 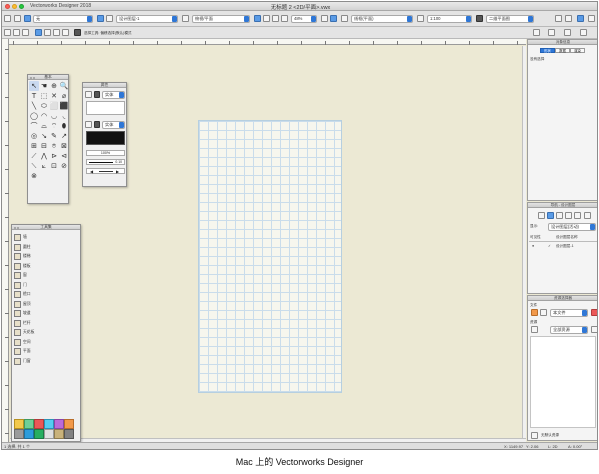 What do you see at coordinates (46, 267) in the screenshot?
I see `toolset-list-item: 楼板` at bounding box center [46, 267].